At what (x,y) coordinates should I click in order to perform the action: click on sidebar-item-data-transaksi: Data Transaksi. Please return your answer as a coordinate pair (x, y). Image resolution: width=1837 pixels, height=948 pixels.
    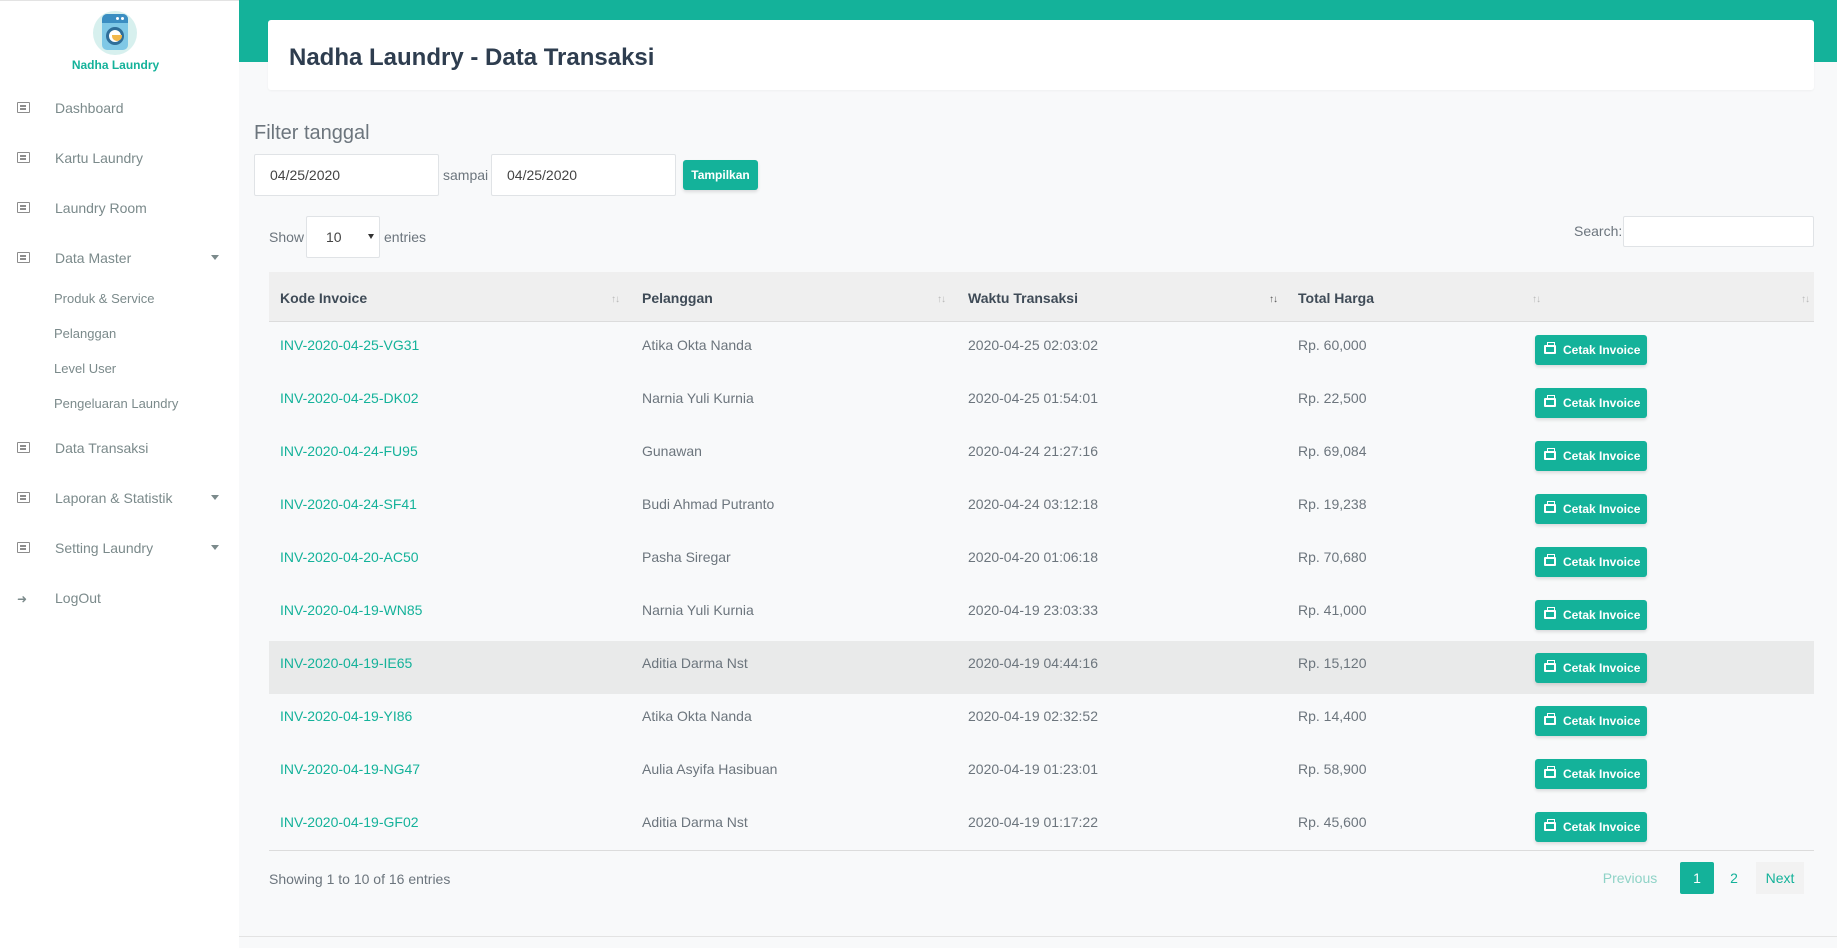
    Looking at the image, I should click on (119, 448).